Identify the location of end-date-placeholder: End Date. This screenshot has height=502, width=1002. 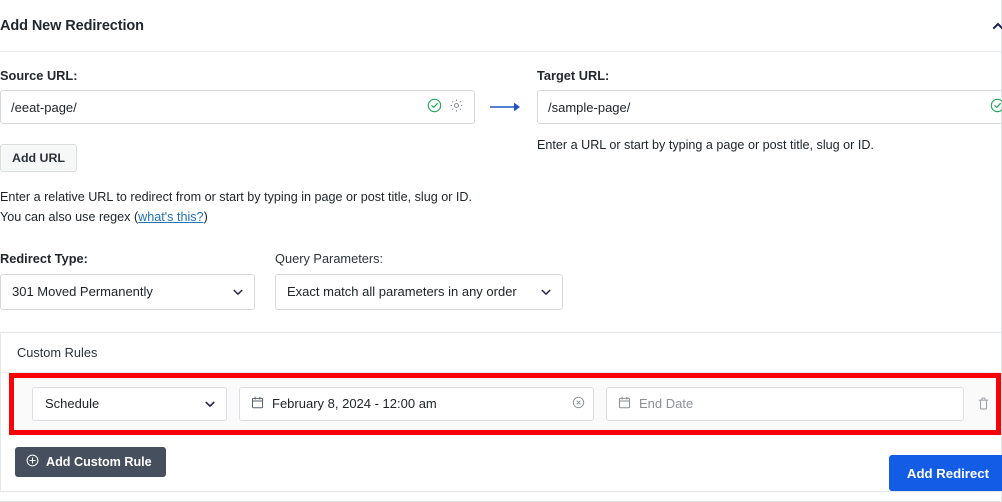
(666, 404).